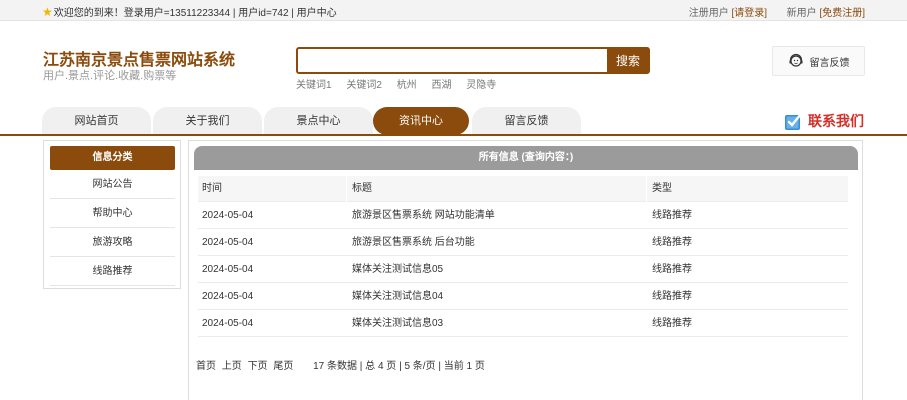 The image size is (907, 400). Describe the element at coordinates (523, 242) in the screenshot. I see `table-row: 2024-05-04 旅游景区售票系统 后台功能 线路推荐` at that location.